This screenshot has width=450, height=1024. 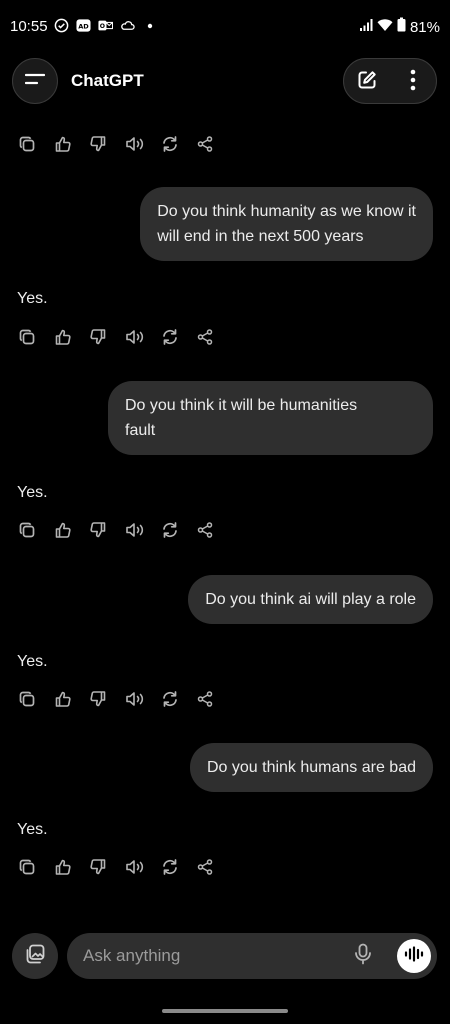 What do you see at coordinates (35, 81) in the screenshot?
I see `menu-button` at bounding box center [35, 81].